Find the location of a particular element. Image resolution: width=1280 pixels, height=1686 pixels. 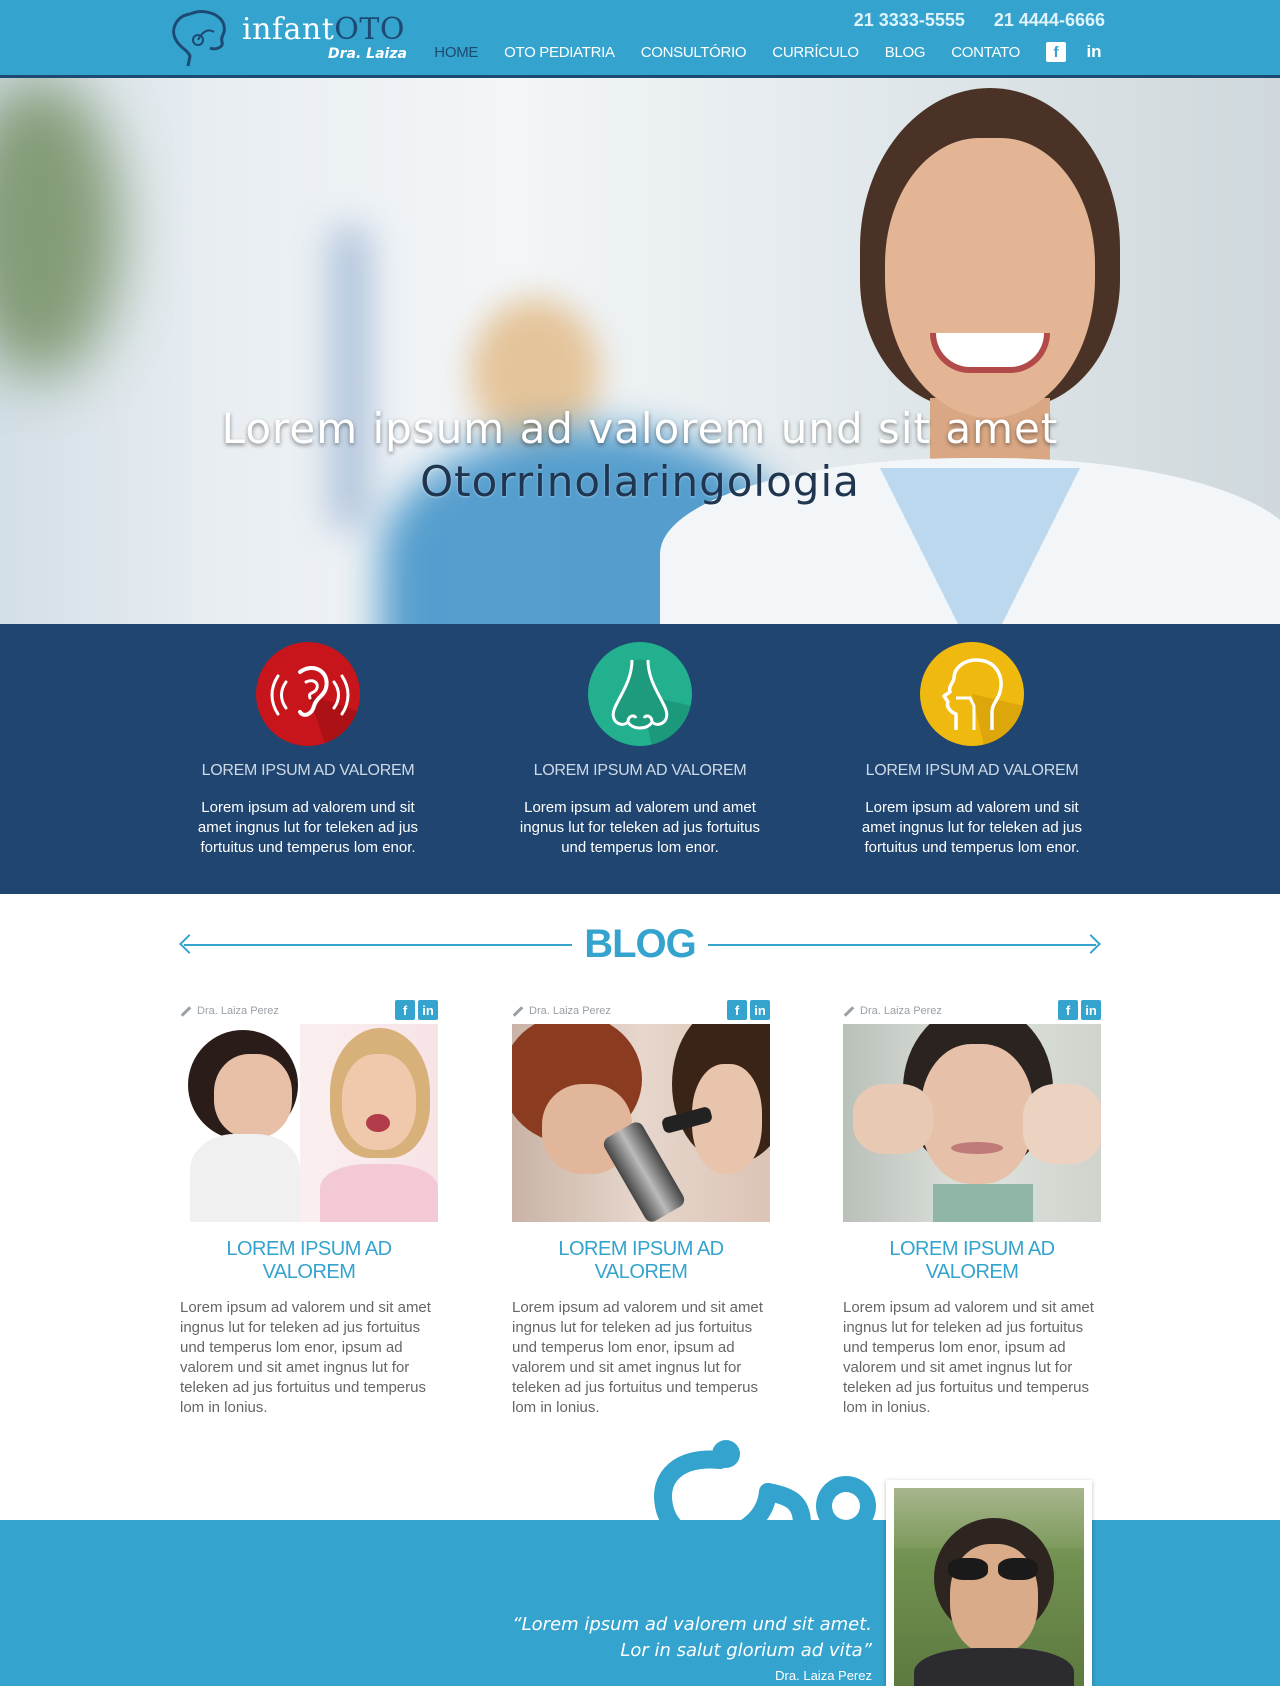

hero-line-2: Otorrinolaringologia is located at coordinates (640, 481).